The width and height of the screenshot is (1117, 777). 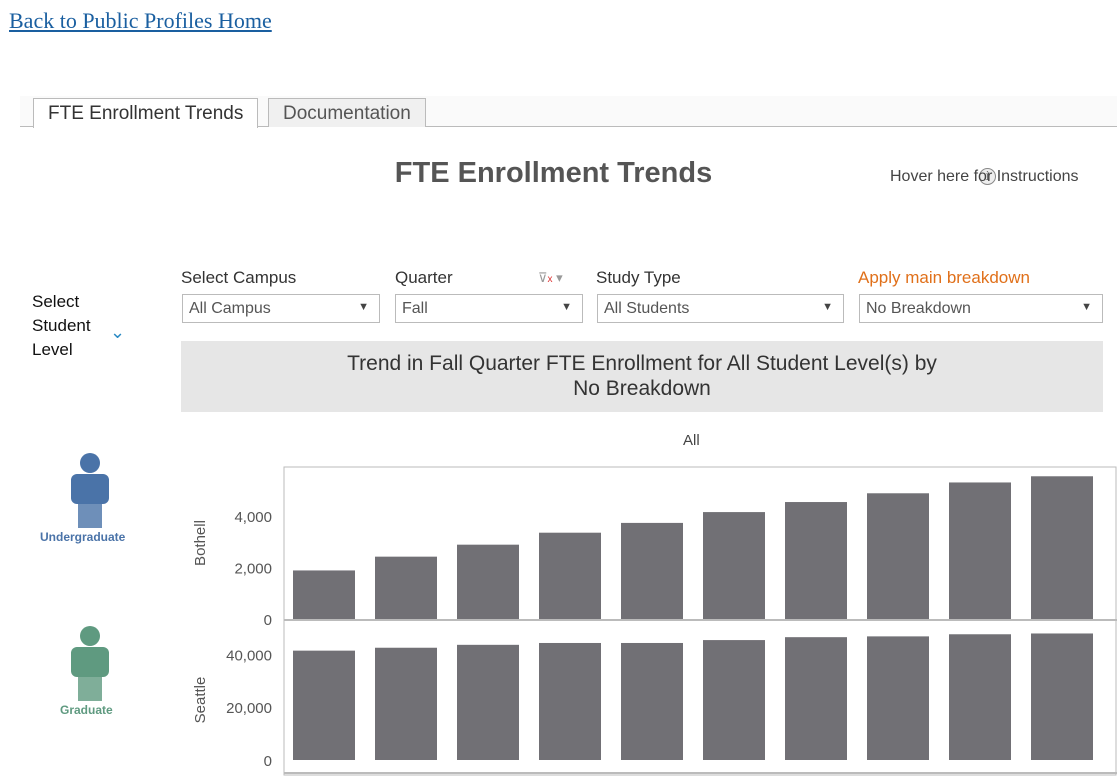 What do you see at coordinates (200, 700) in the screenshot?
I see `pane-label: Seattle` at bounding box center [200, 700].